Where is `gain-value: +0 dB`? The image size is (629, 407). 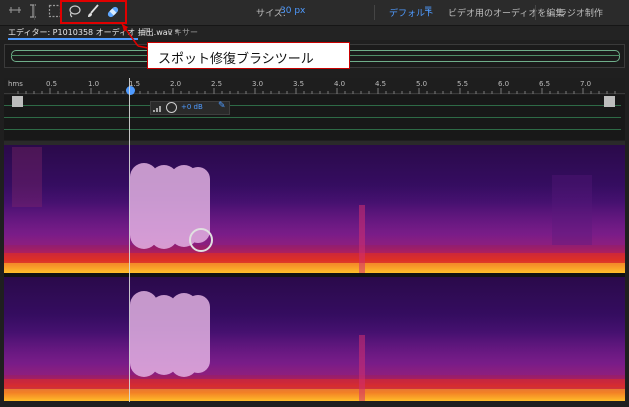 gain-value: +0 dB is located at coordinates (192, 107).